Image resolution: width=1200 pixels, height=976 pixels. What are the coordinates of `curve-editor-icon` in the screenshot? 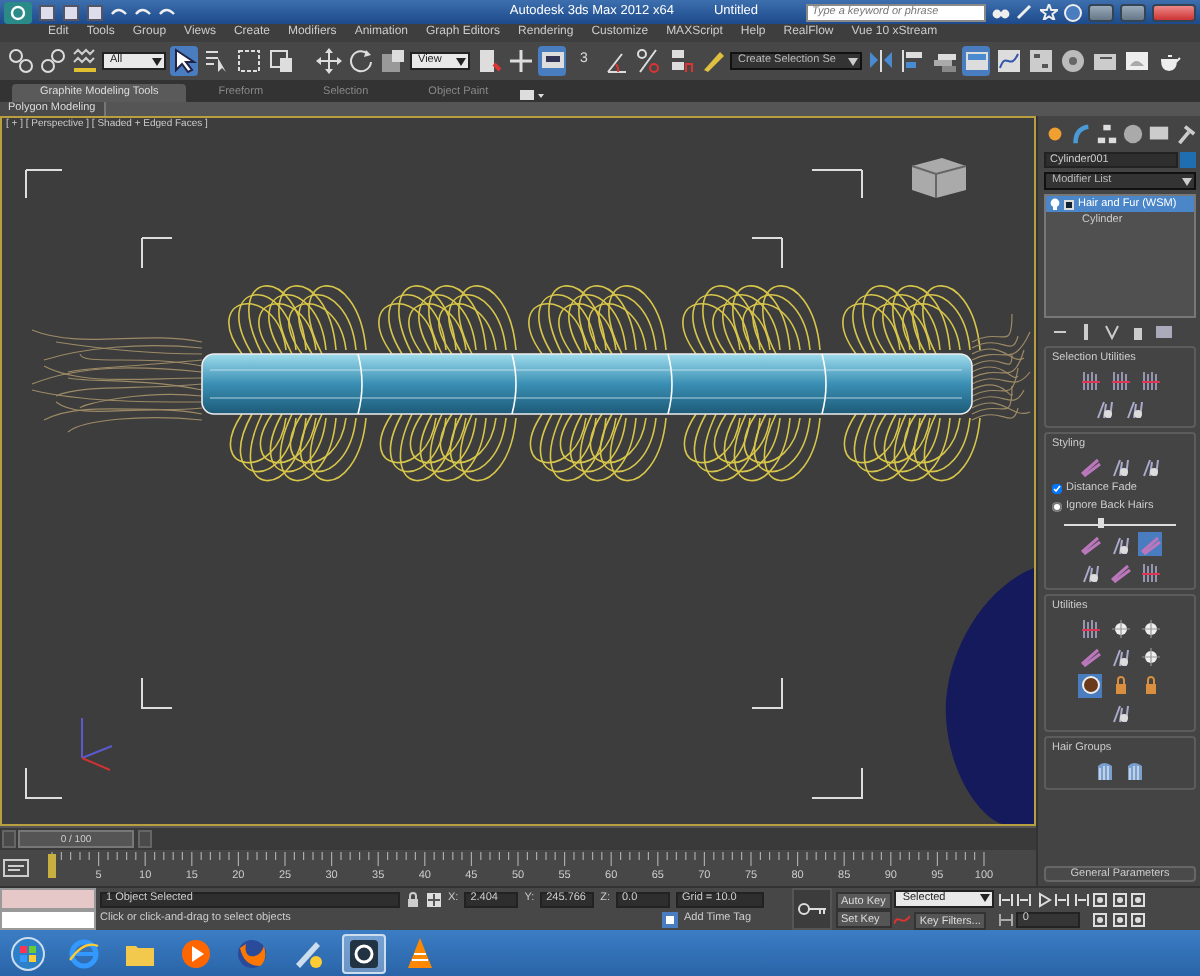 It's located at (1008, 61).